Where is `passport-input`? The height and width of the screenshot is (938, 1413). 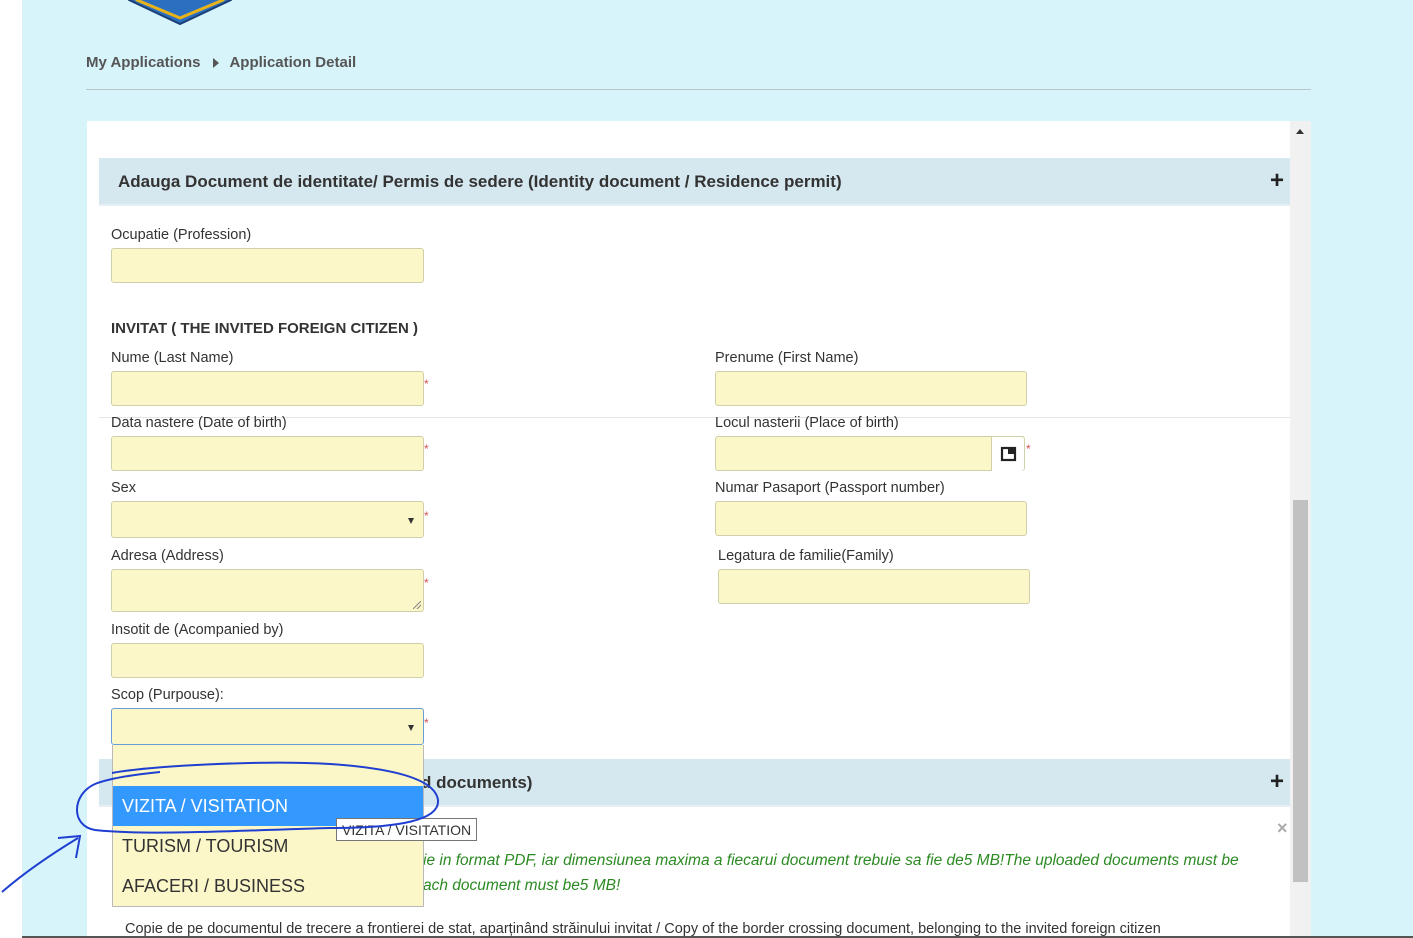
passport-input is located at coordinates (871, 518).